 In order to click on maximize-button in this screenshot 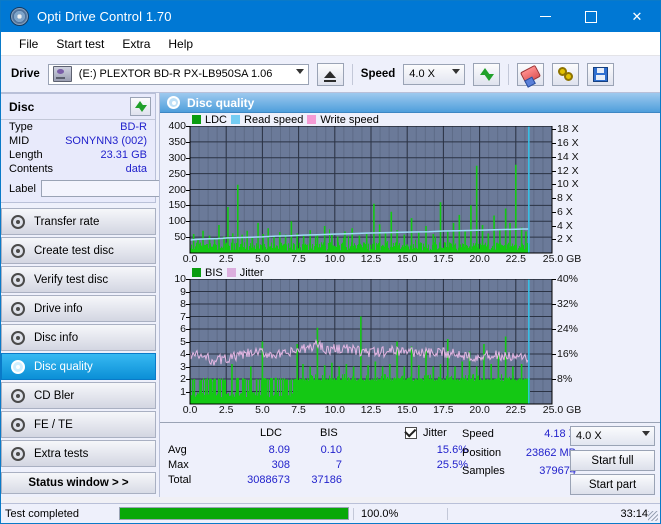, I will do `click(591, 16)`.